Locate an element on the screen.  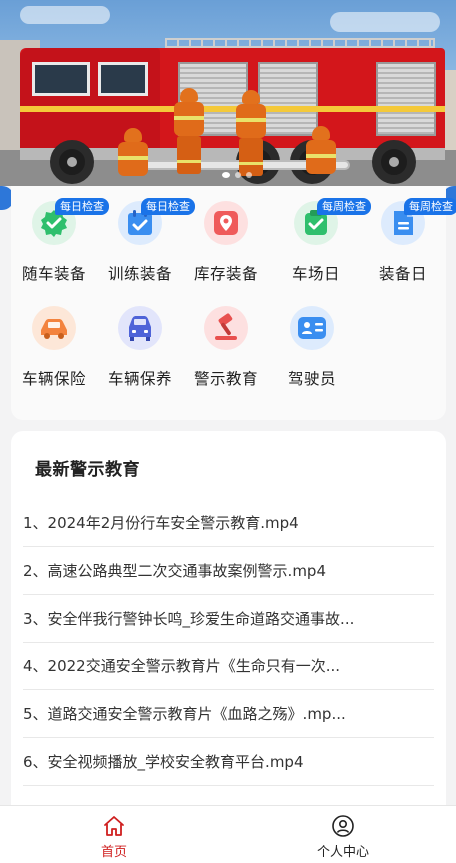
grid-item-label: 装备日 is located at coordinates (402, 274).